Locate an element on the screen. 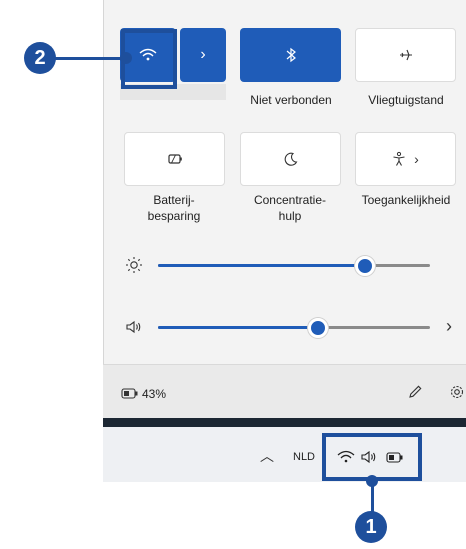 The image size is (466, 549). callout-2-badge: 2 is located at coordinates (40, 58).